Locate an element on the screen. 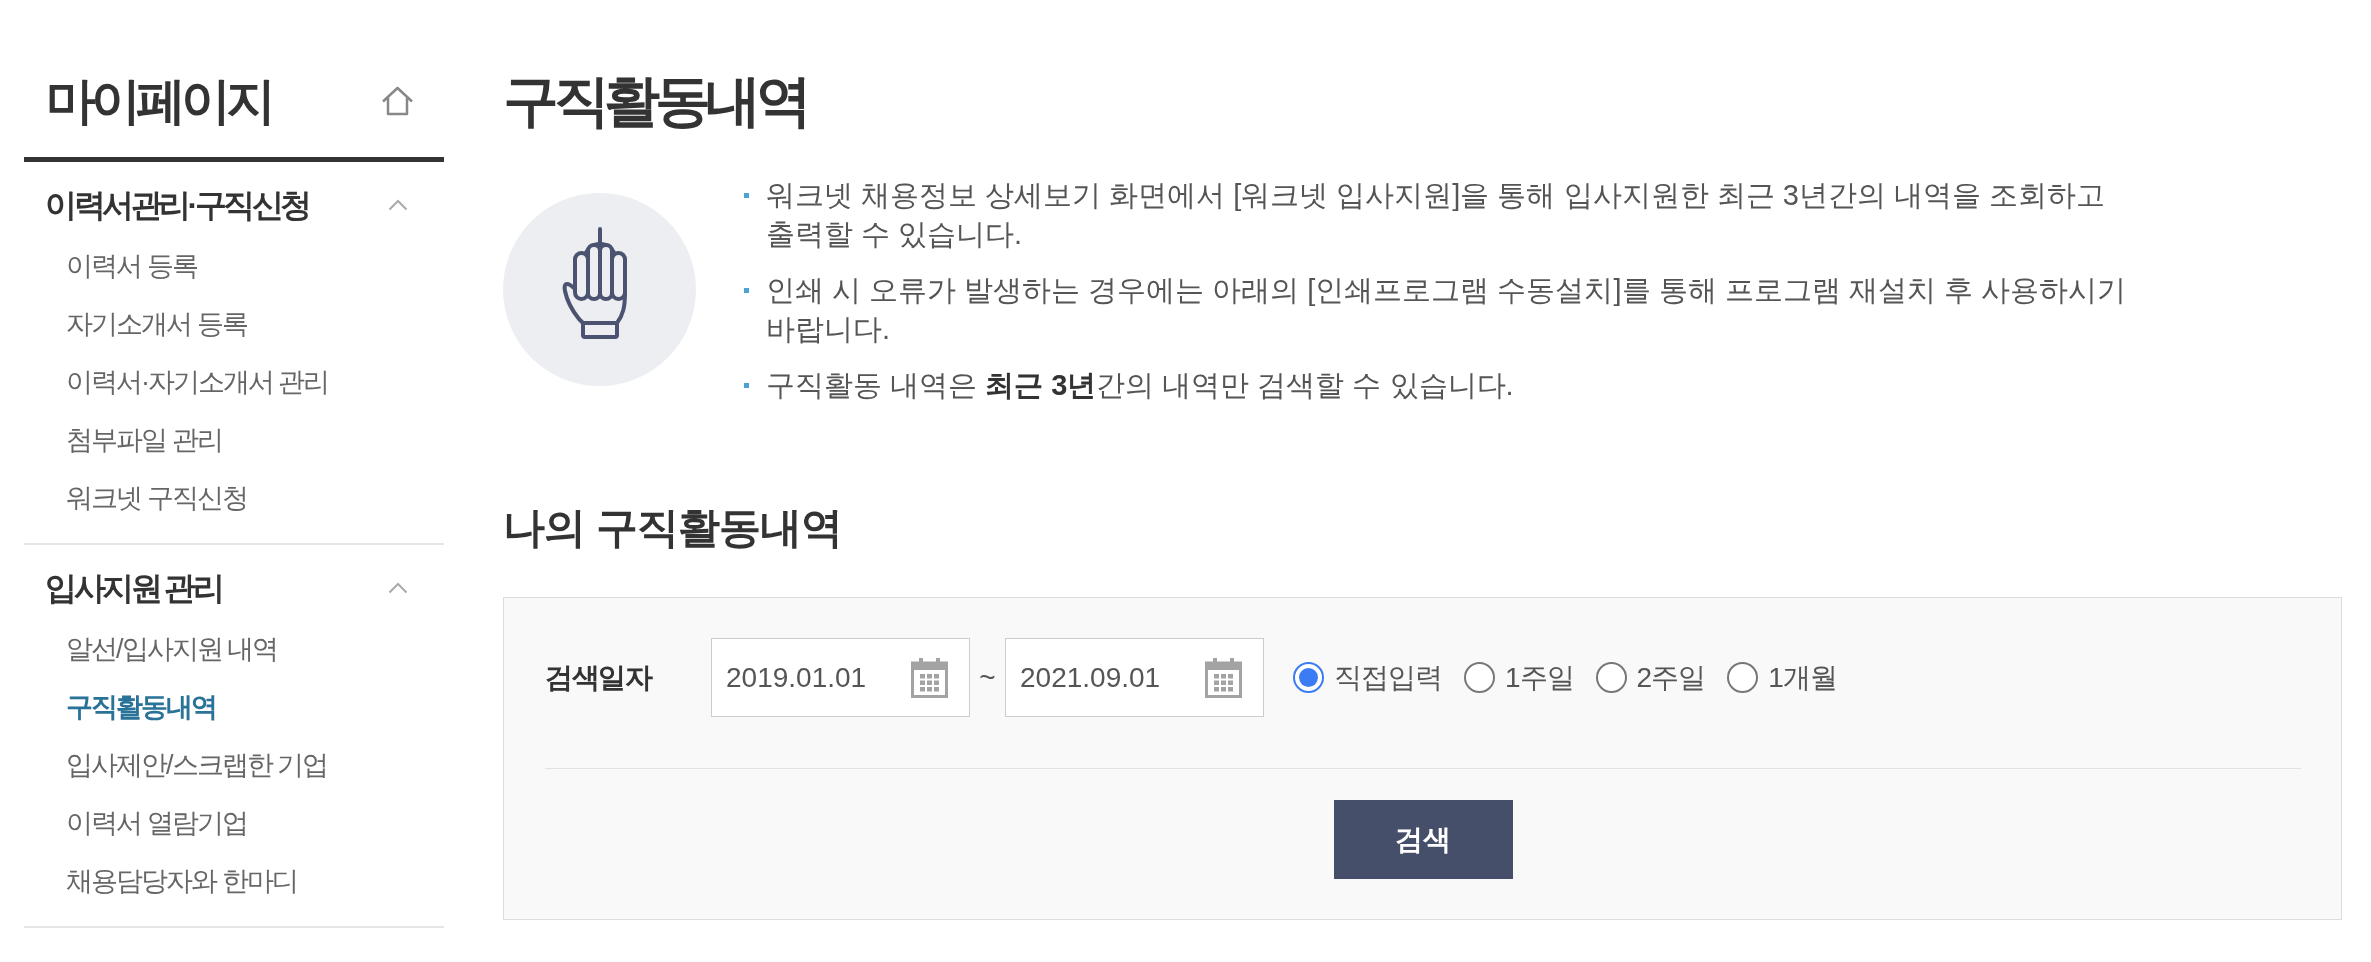 This screenshot has width=2371, height=962. date-label: 검색일자 is located at coordinates (599, 677).